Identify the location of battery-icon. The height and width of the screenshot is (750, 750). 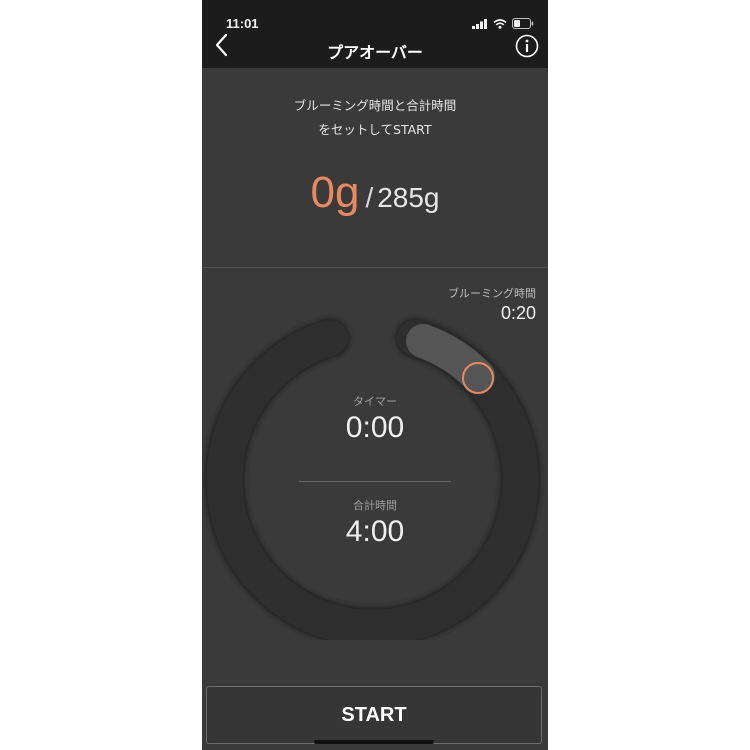
(523, 23).